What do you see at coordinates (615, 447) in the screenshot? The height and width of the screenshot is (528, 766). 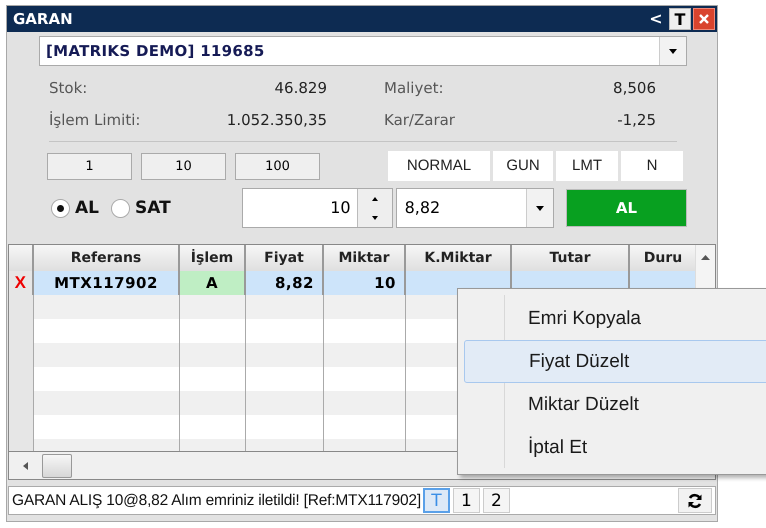 I see `menu-item: İptal Et` at bounding box center [615, 447].